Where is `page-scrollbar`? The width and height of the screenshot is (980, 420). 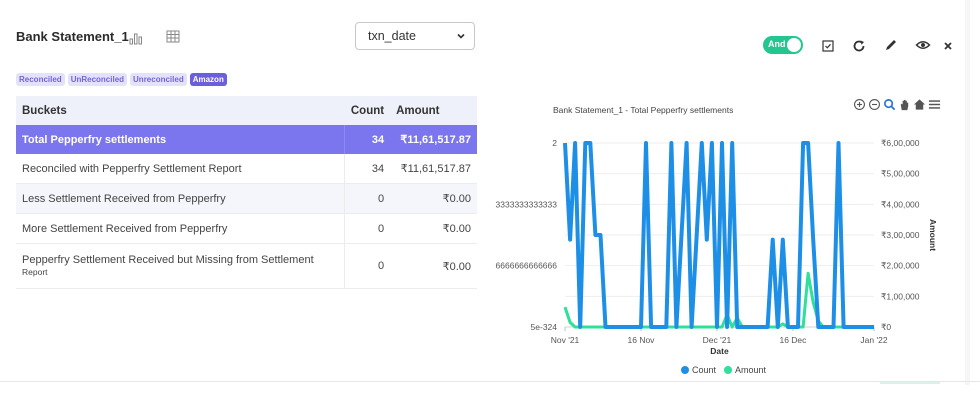
page-scrollbar is located at coordinates (967, 192).